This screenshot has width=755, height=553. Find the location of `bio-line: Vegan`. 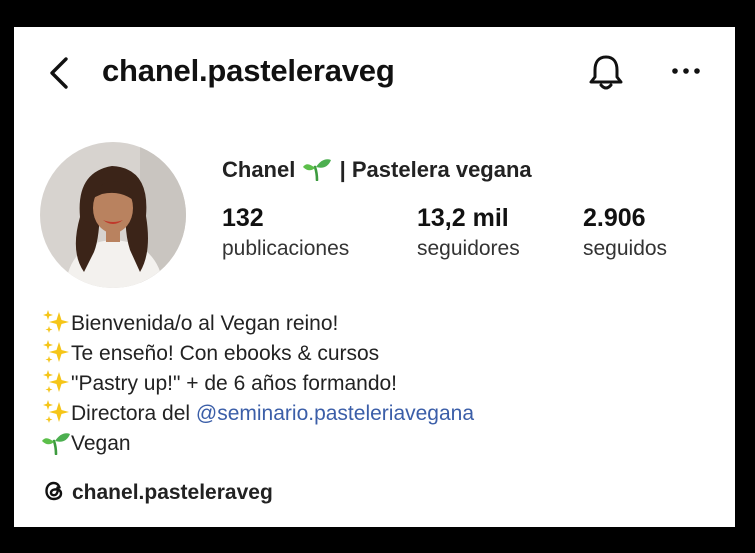

bio-line: Vegan is located at coordinates (258, 444).